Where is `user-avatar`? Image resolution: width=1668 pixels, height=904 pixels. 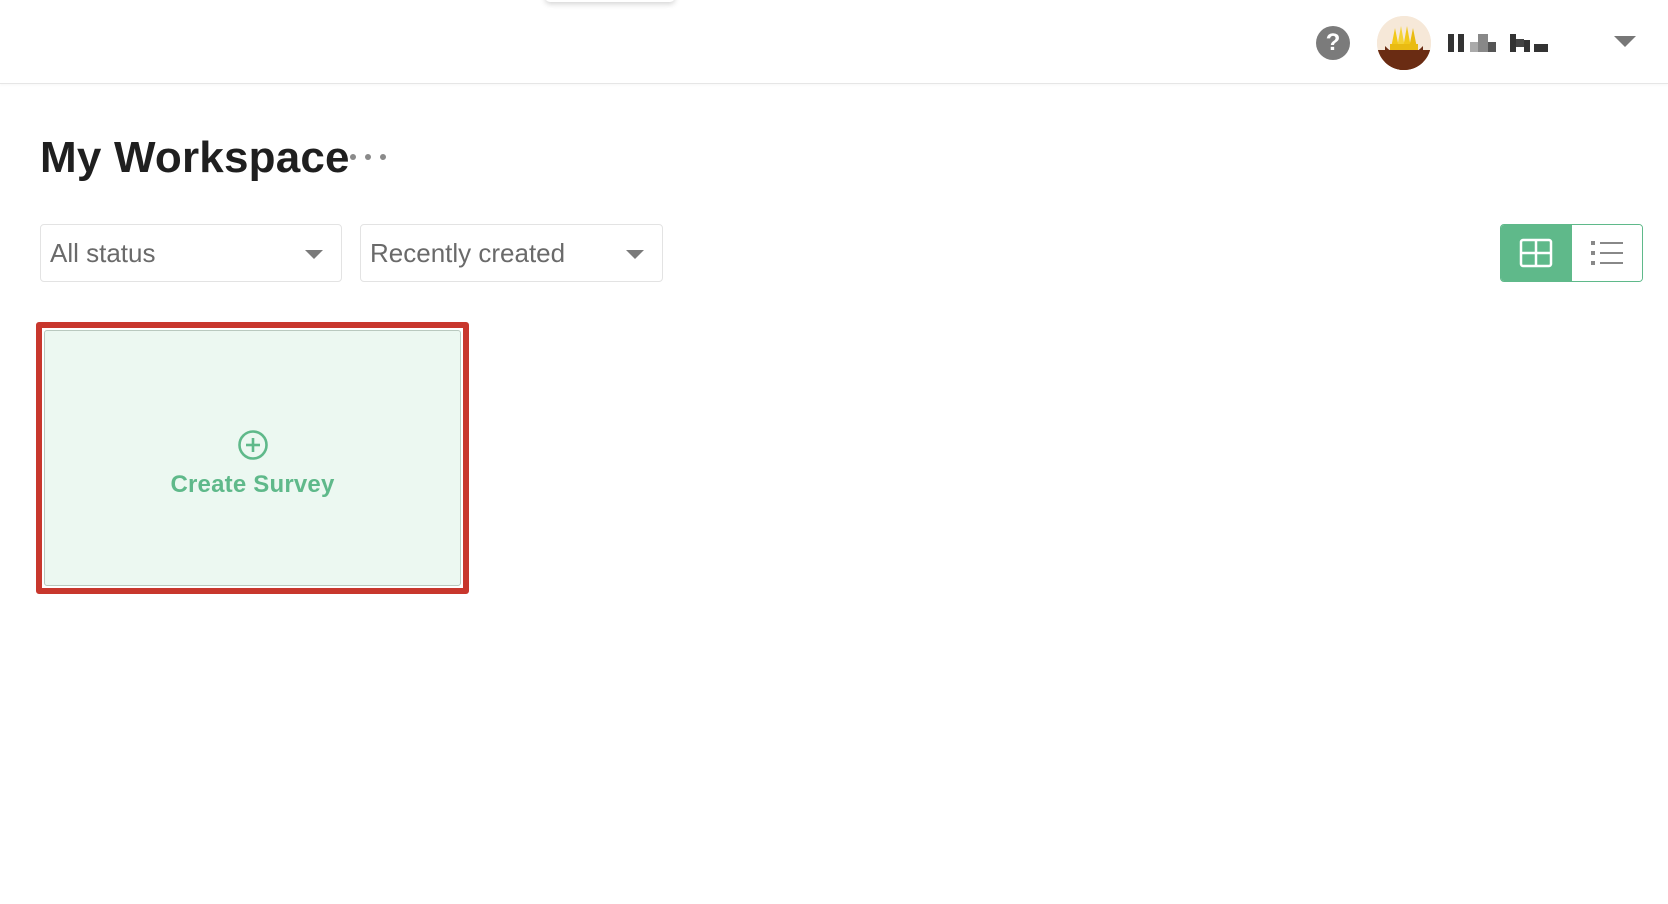
user-avatar is located at coordinates (1404, 43).